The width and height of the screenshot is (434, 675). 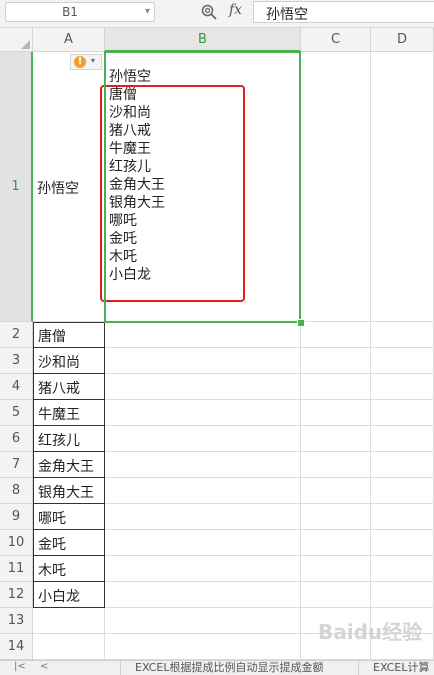 What do you see at coordinates (336, 387) in the screenshot?
I see `cell-c4` at bounding box center [336, 387].